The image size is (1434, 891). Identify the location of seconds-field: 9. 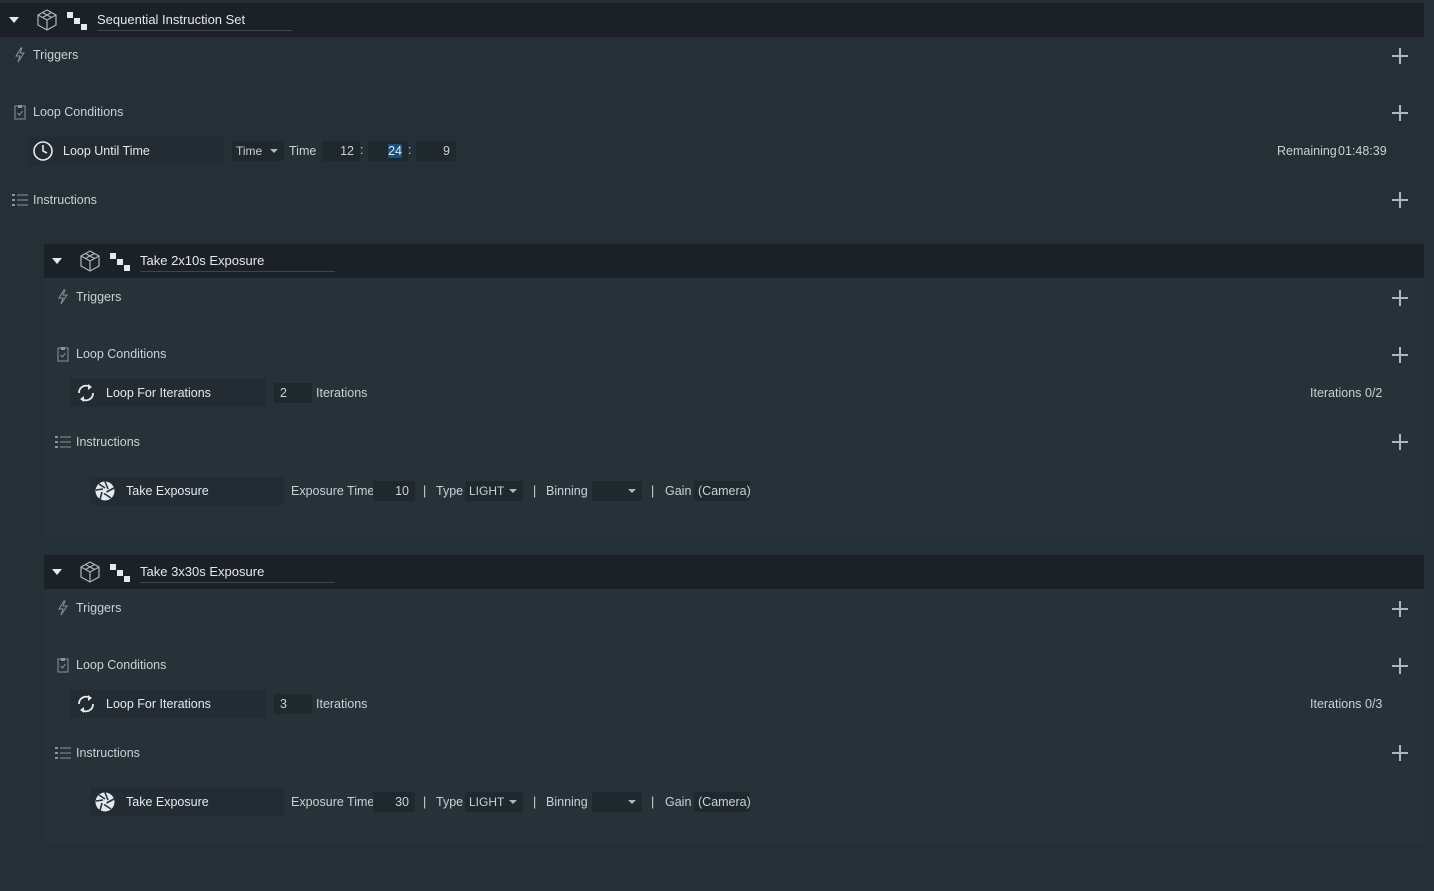
(436, 151).